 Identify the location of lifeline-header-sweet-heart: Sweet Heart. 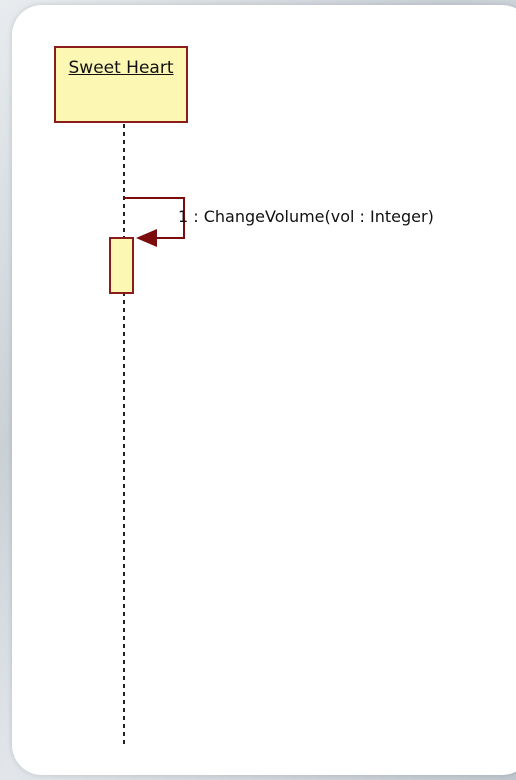
(121, 84).